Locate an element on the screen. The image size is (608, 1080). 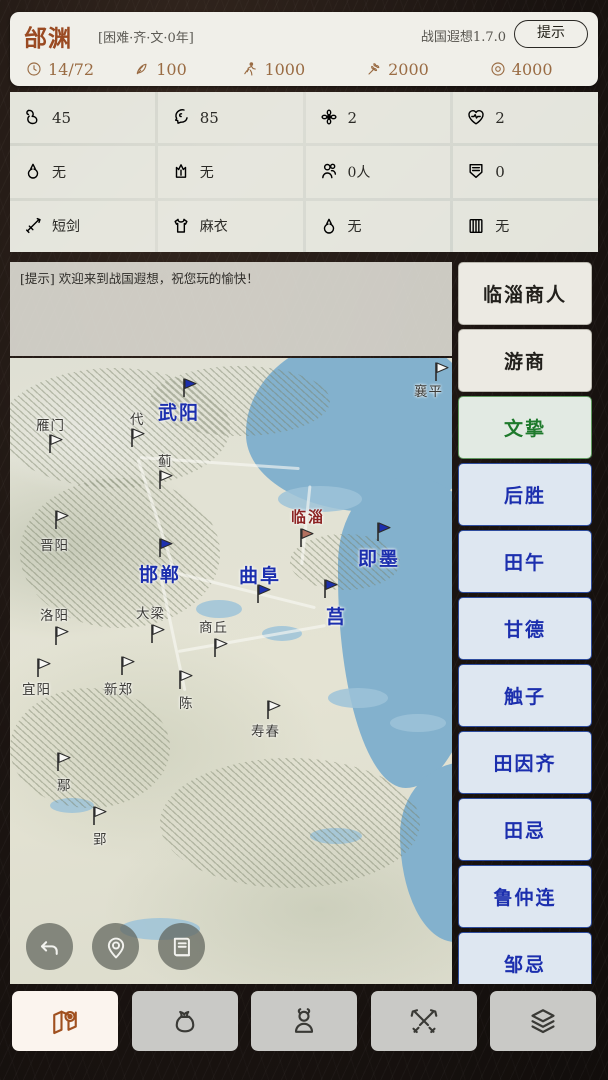
npc-item: 邹忌 is located at coordinates (525, 958).